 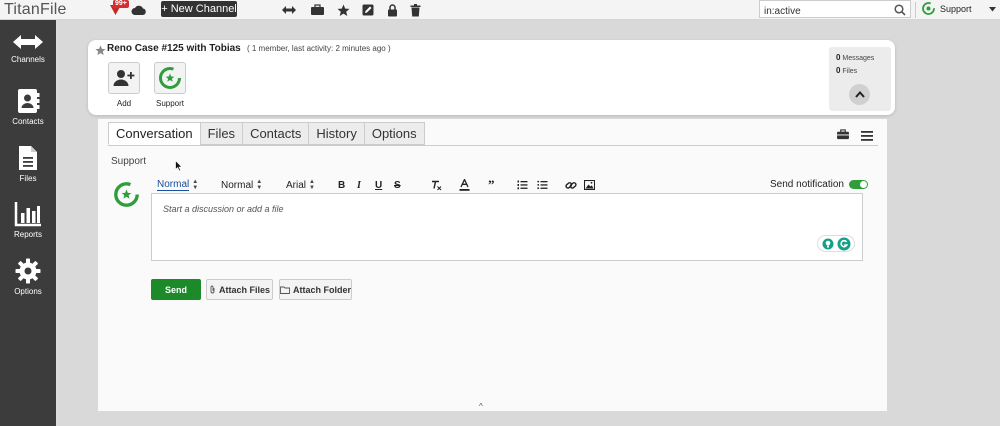 I want to click on collapse-header-button, so click(x=859, y=94).